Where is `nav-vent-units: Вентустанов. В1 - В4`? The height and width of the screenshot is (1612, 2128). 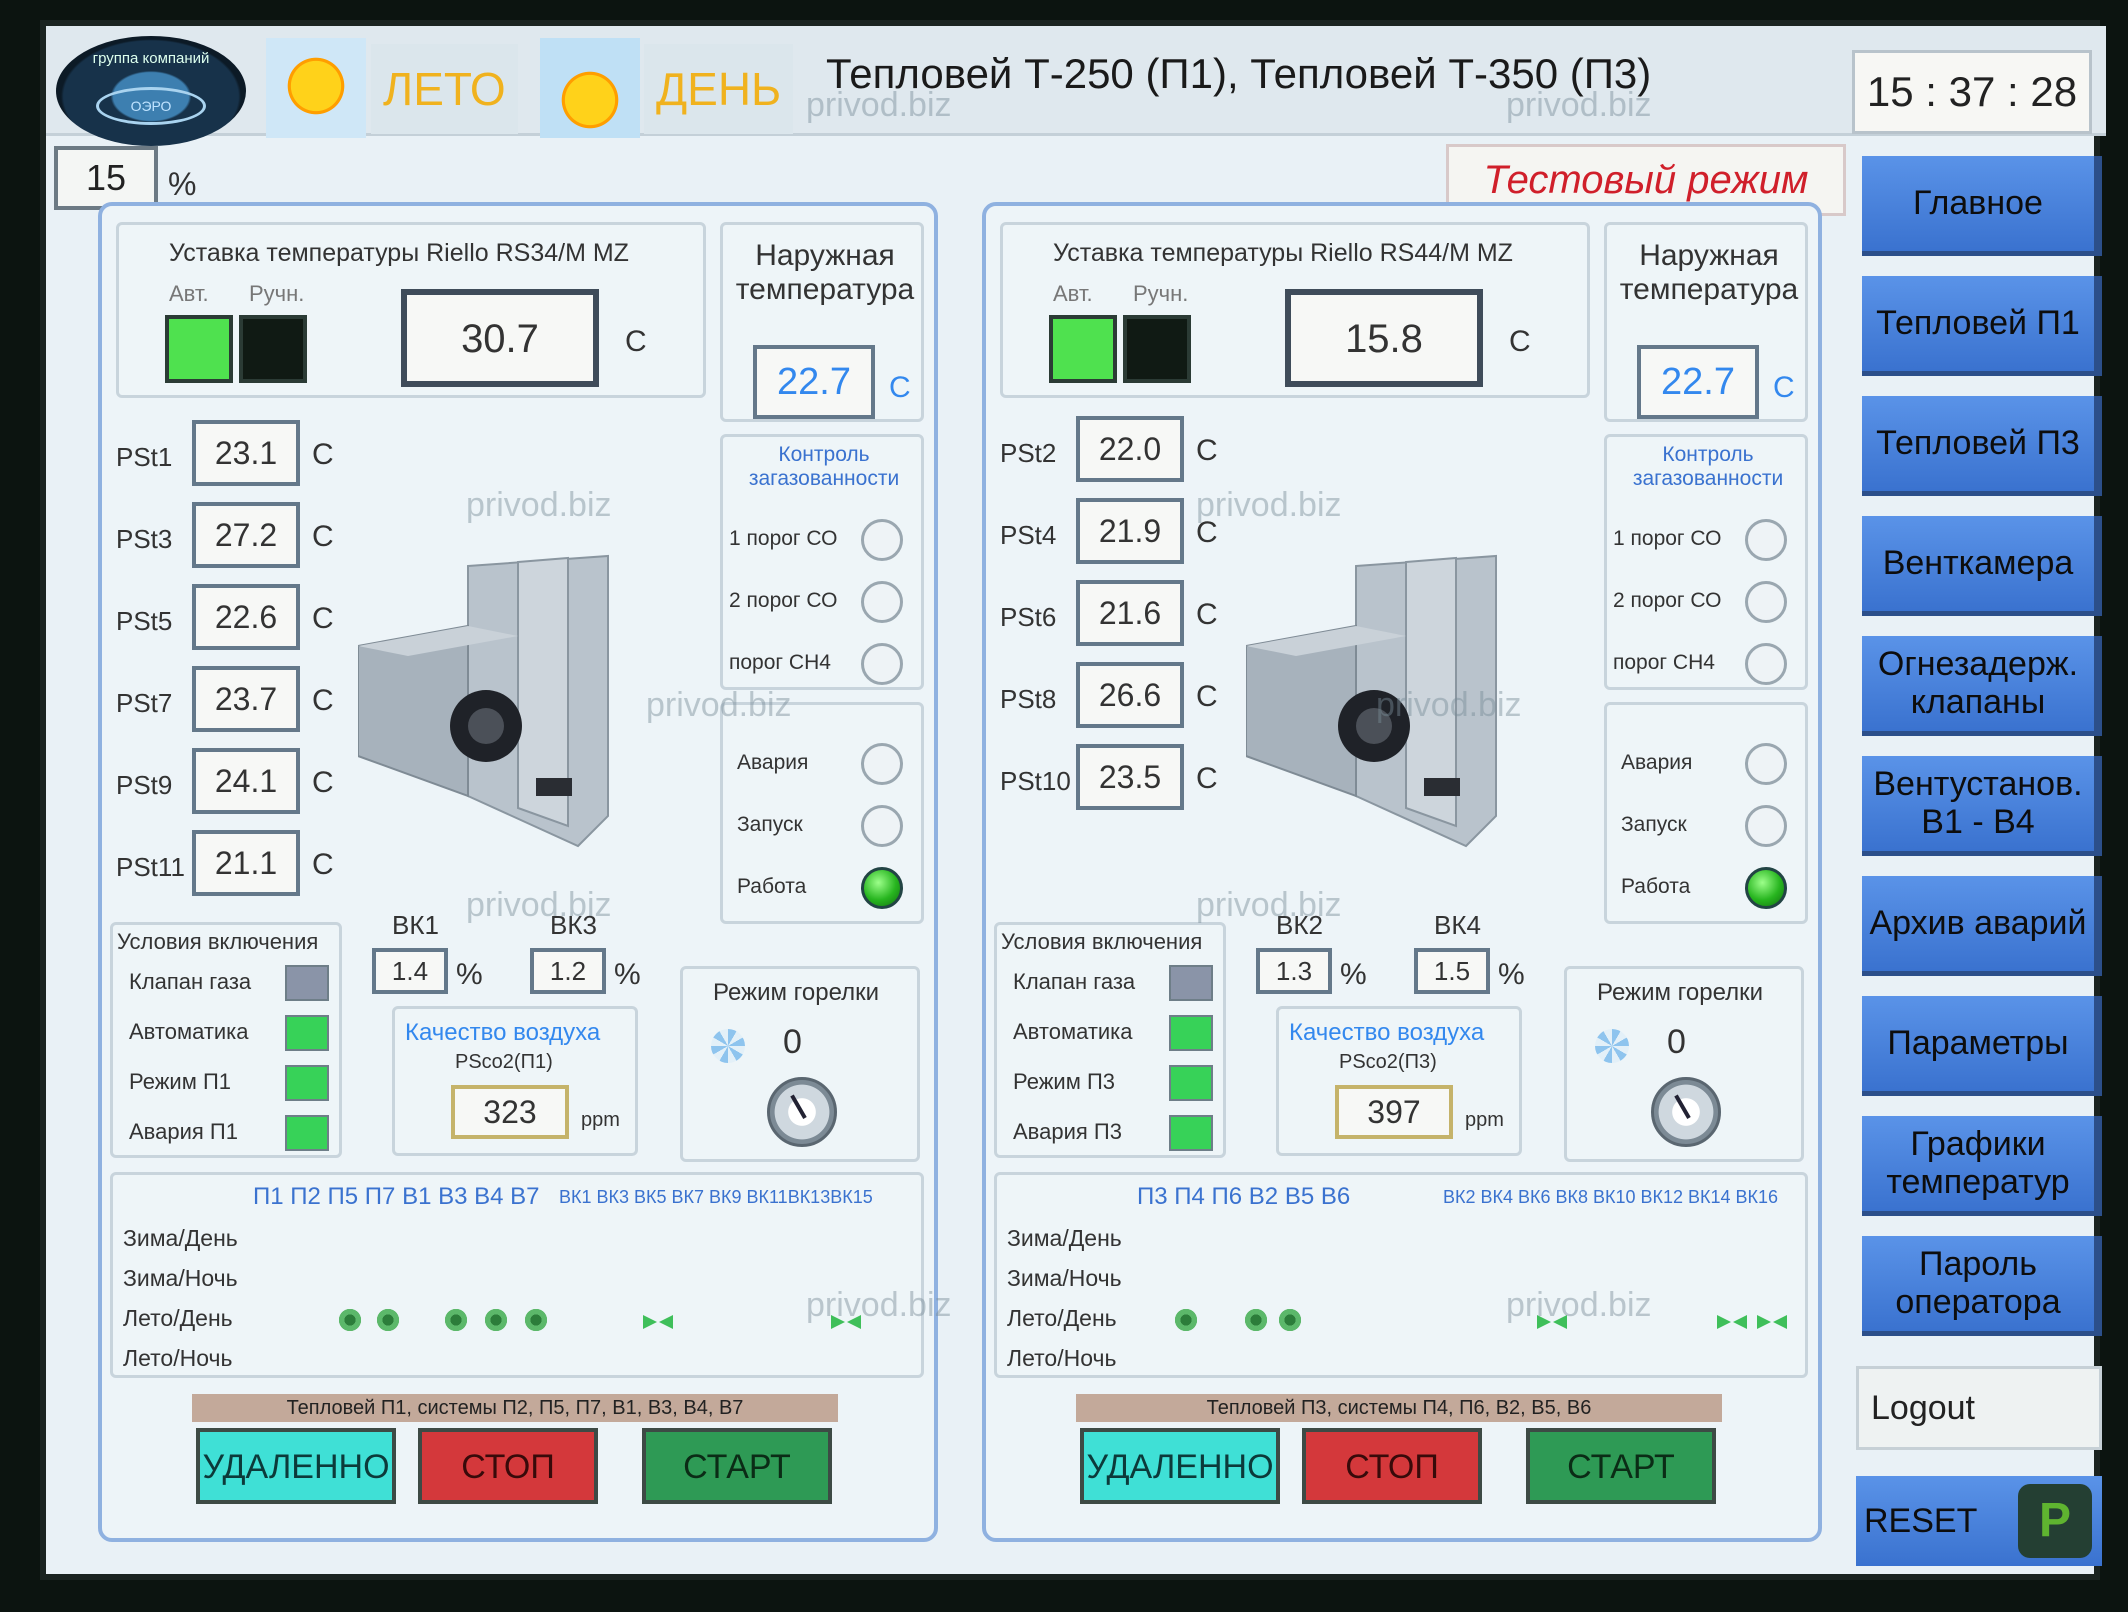
nav-vent-units: Вентустанов. В1 - В4 is located at coordinates (1982, 806).